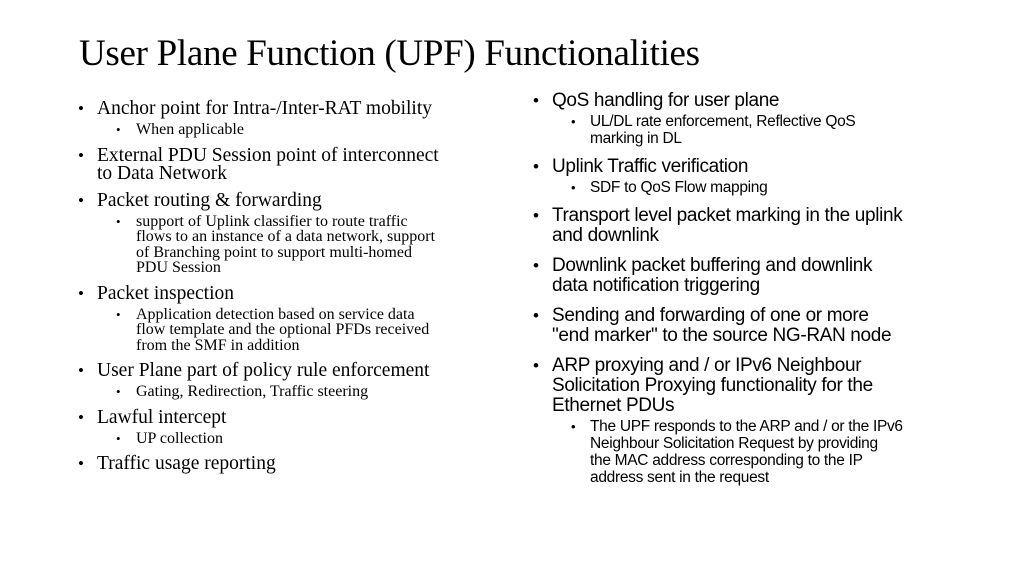 Image resolution: width=1024 pixels, height=576 pixels. I want to click on bullet-item: • Uplink Traffic verification, so click(641, 166).